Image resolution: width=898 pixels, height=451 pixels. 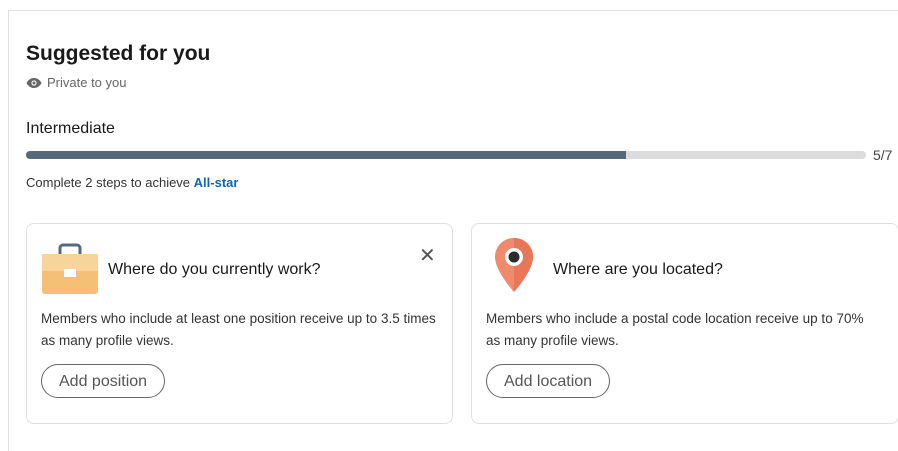 What do you see at coordinates (548, 381) in the screenshot?
I see `add-location-button: Add location` at bounding box center [548, 381].